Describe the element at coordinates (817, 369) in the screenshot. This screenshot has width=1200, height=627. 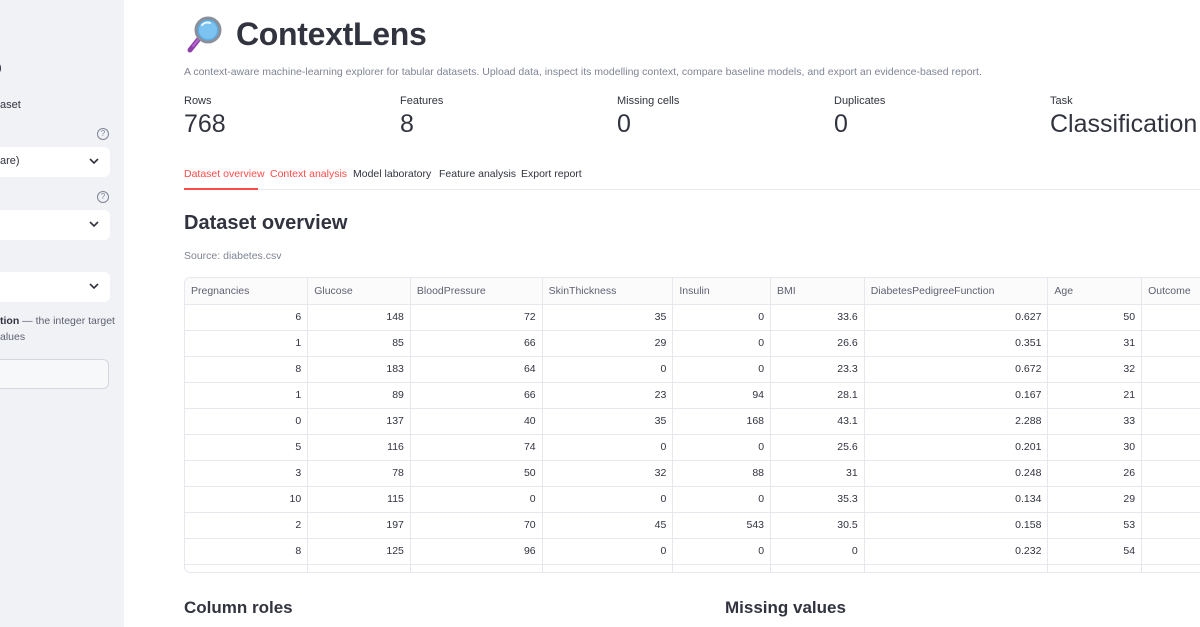
I see `table-cell: 23.3` at that location.